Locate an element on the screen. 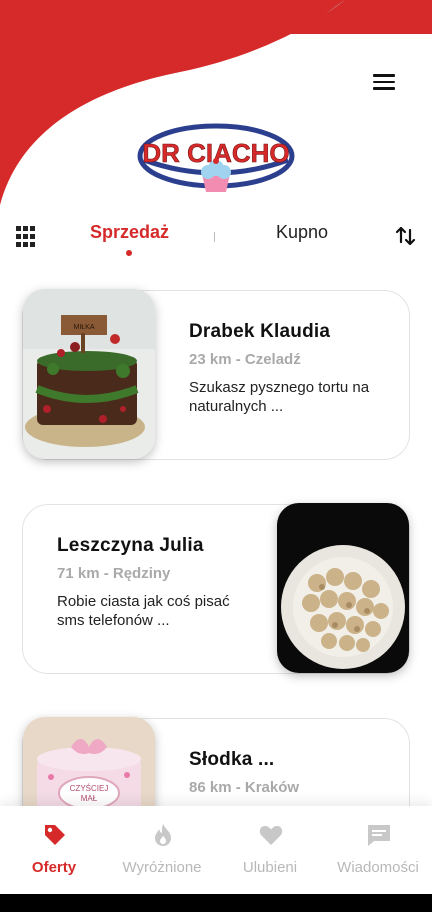 This screenshot has width=432, height=912. seller-name: Leszczyna Julia is located at coordinates (130, 545).